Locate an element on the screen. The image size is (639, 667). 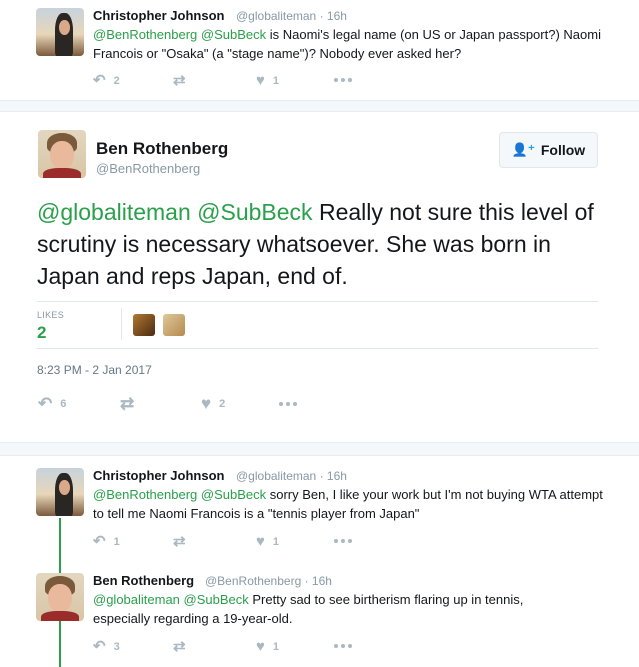
tweet-actions: ↶ 3 ⇄ ♥ 1 is located at coordinates (243, 647).